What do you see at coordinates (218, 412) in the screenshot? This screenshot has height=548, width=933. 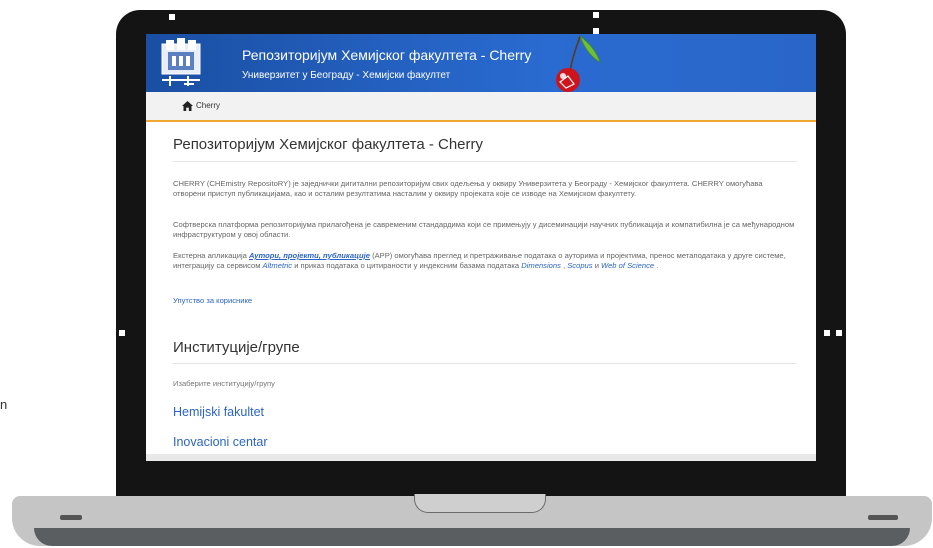 I see `institution-link-hemijski-fakultet: Hemijski fakultet` at bounding box center [218, 412].